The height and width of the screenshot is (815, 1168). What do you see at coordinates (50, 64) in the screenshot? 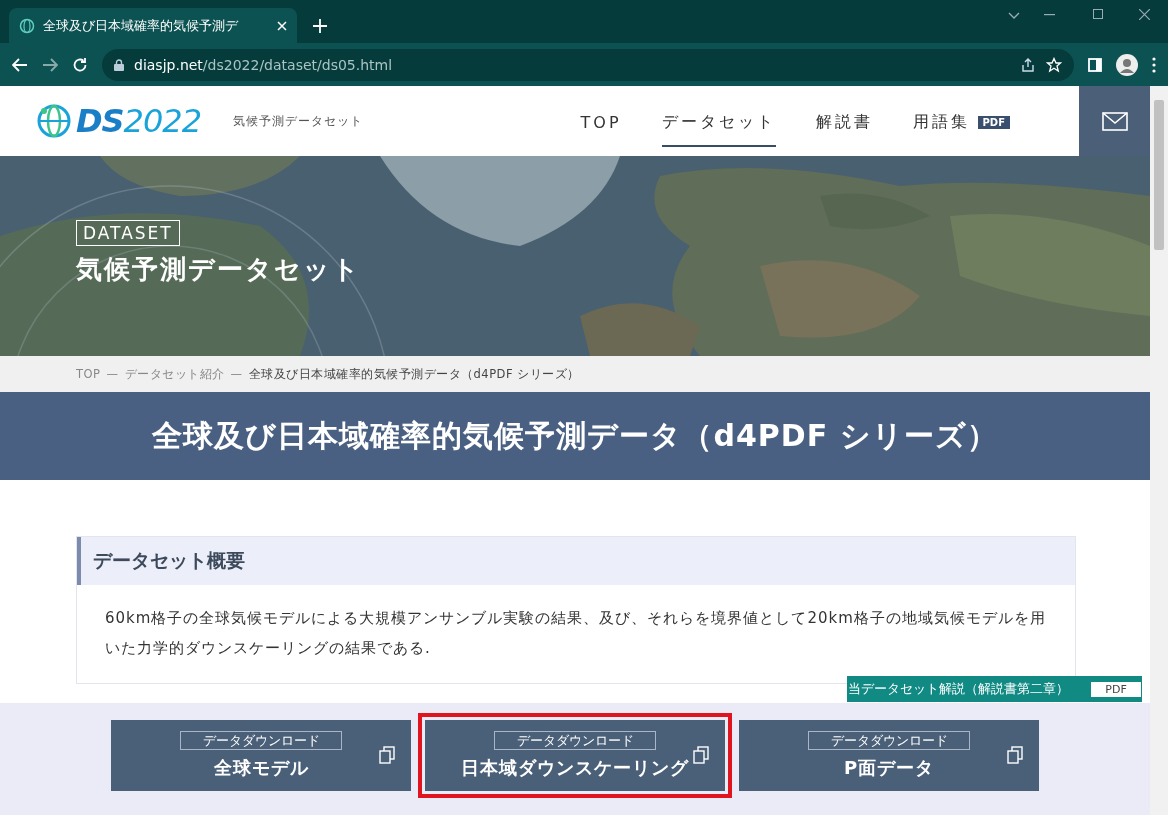
I see `forward-icon` at bounding box center [50, 64].